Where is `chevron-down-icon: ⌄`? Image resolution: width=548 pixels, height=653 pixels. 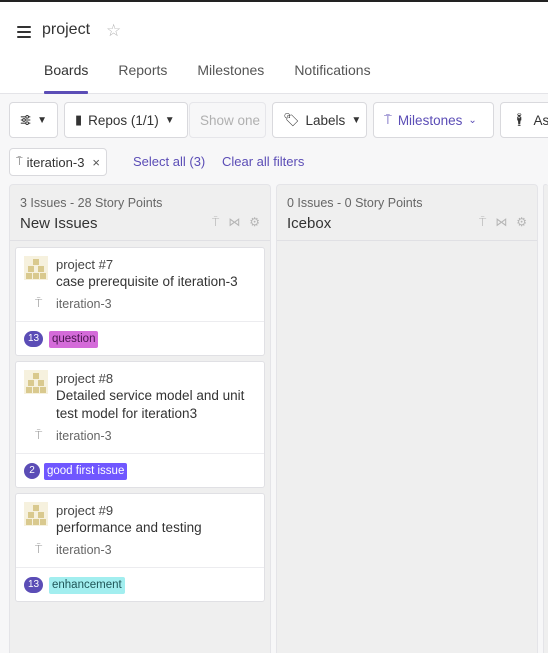 chevron-down-icon: ⌄ is located at coordinates (472, 120).